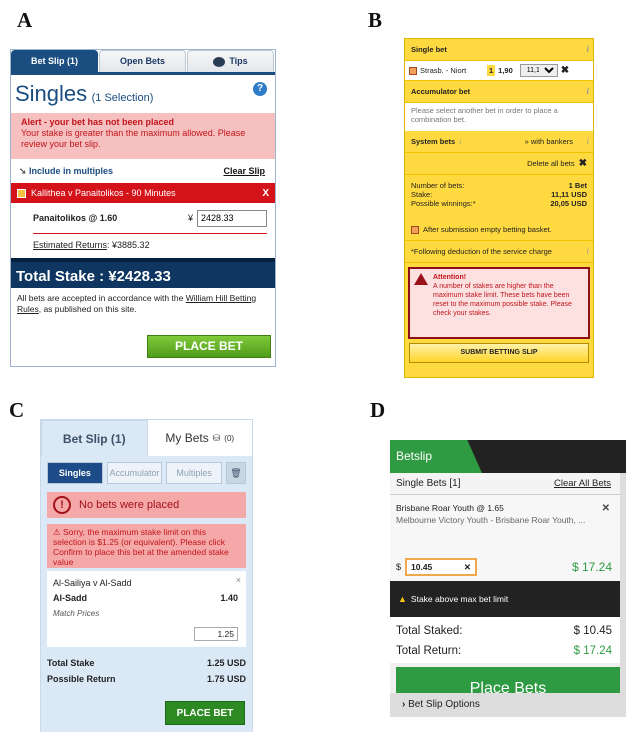  What do you see at coordinates (549, 141) in the screenshot?
I see `with-bankers-link: » with bankers` at bounding box center [549, 141].